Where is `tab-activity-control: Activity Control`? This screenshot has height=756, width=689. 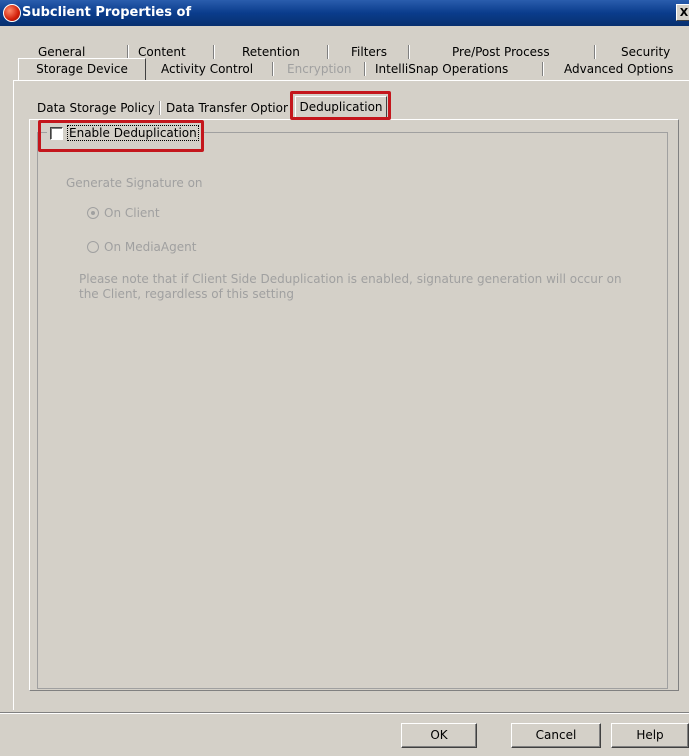 tab-activity-control: Activity Control is located at coordinates (207, 69).